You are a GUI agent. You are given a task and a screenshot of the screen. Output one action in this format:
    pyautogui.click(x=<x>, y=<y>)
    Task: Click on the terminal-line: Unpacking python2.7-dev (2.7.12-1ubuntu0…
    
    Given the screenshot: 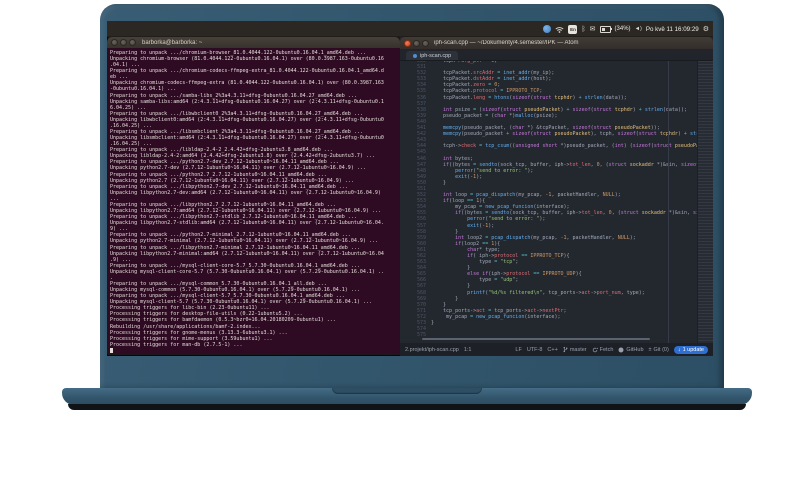 What is the action you would take?
    pyautogui.click(x=238, y=168)
    